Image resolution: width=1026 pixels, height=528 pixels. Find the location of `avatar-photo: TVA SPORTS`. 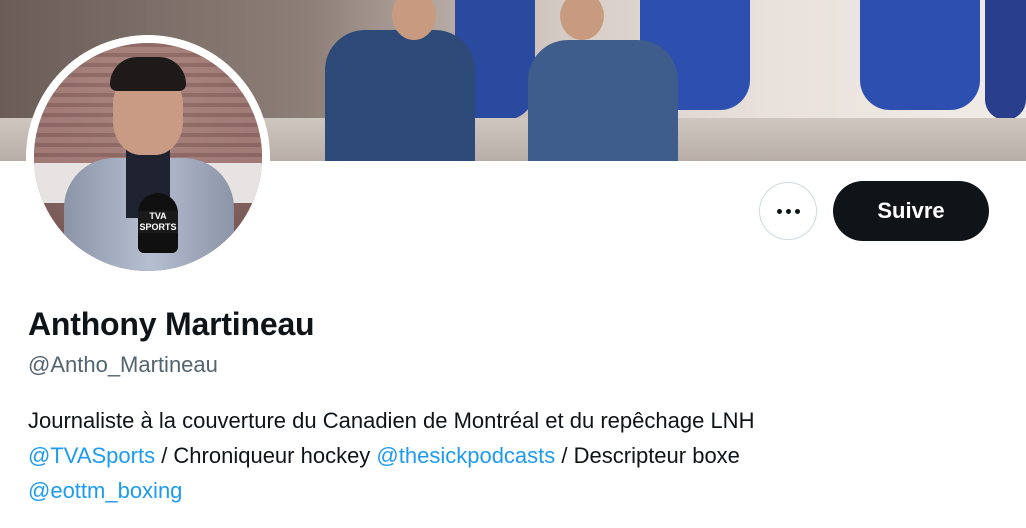

avatar-photo: TVA SPORTS is located at coordinates (148, 157).